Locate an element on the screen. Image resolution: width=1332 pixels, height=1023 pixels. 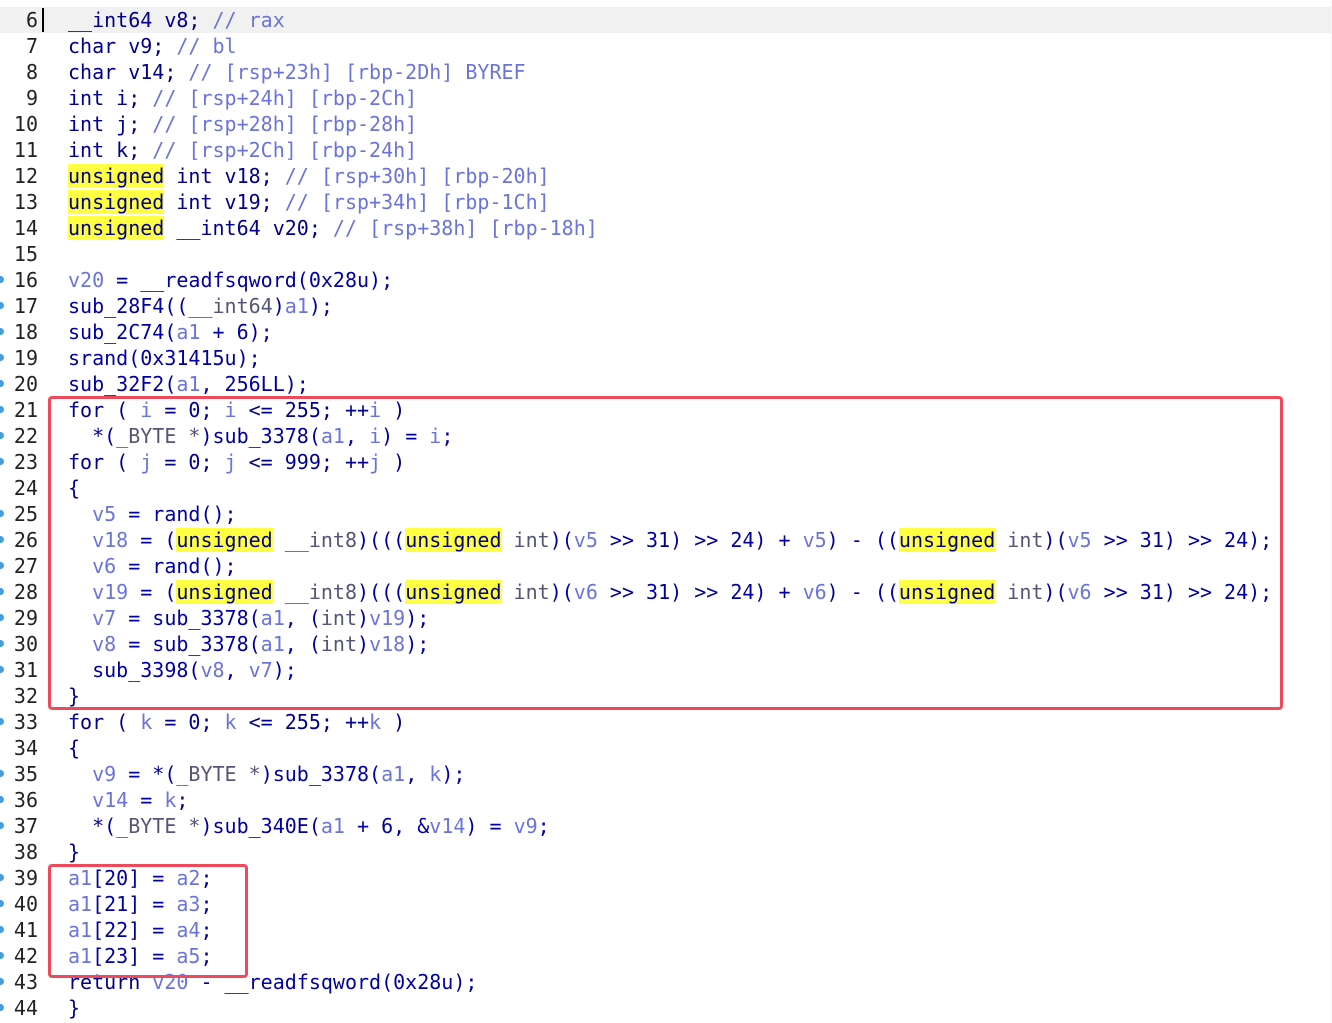
code-text: for ( j = 0; j <= 999; ++j ) is located at coordinates (236, 462).